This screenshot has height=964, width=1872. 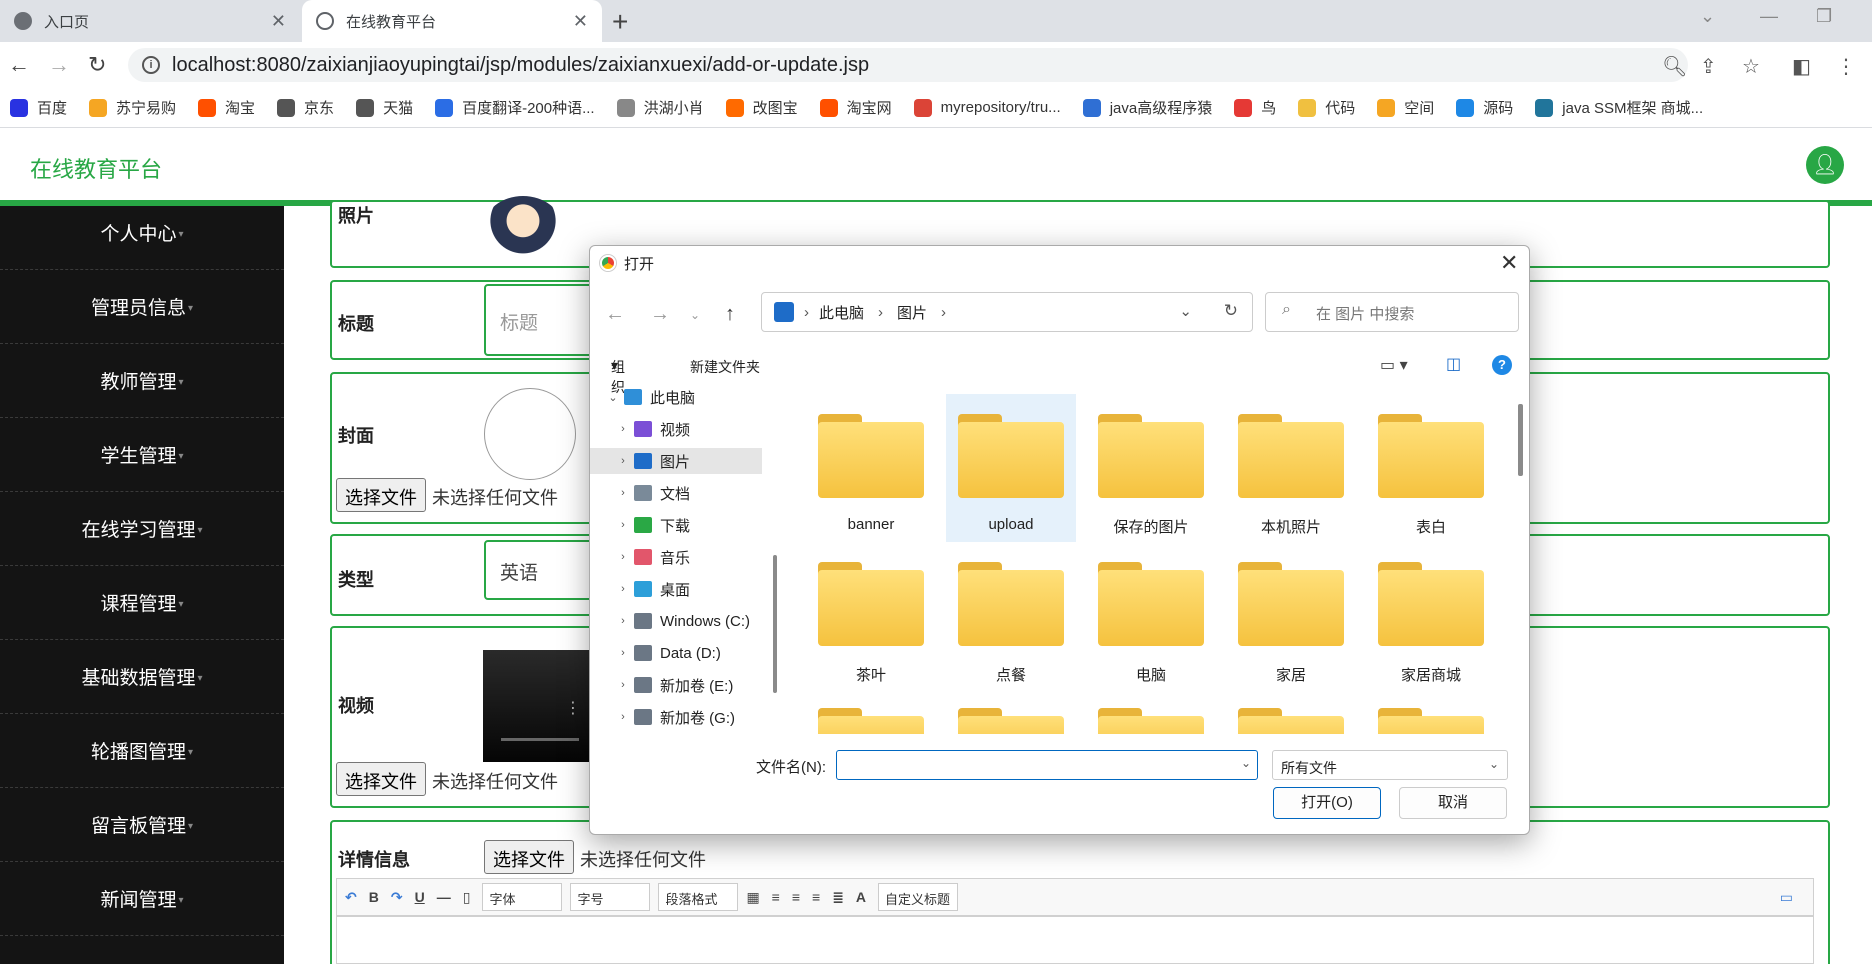 What do you see at coordinates (1291, 616) in the screenshot?
I see `folder-item: 家居` at bounding box center [1291, 616].